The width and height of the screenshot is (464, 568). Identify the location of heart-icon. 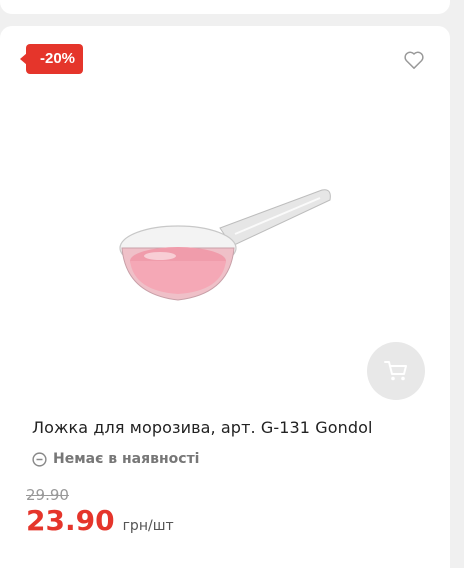
(414, 60).